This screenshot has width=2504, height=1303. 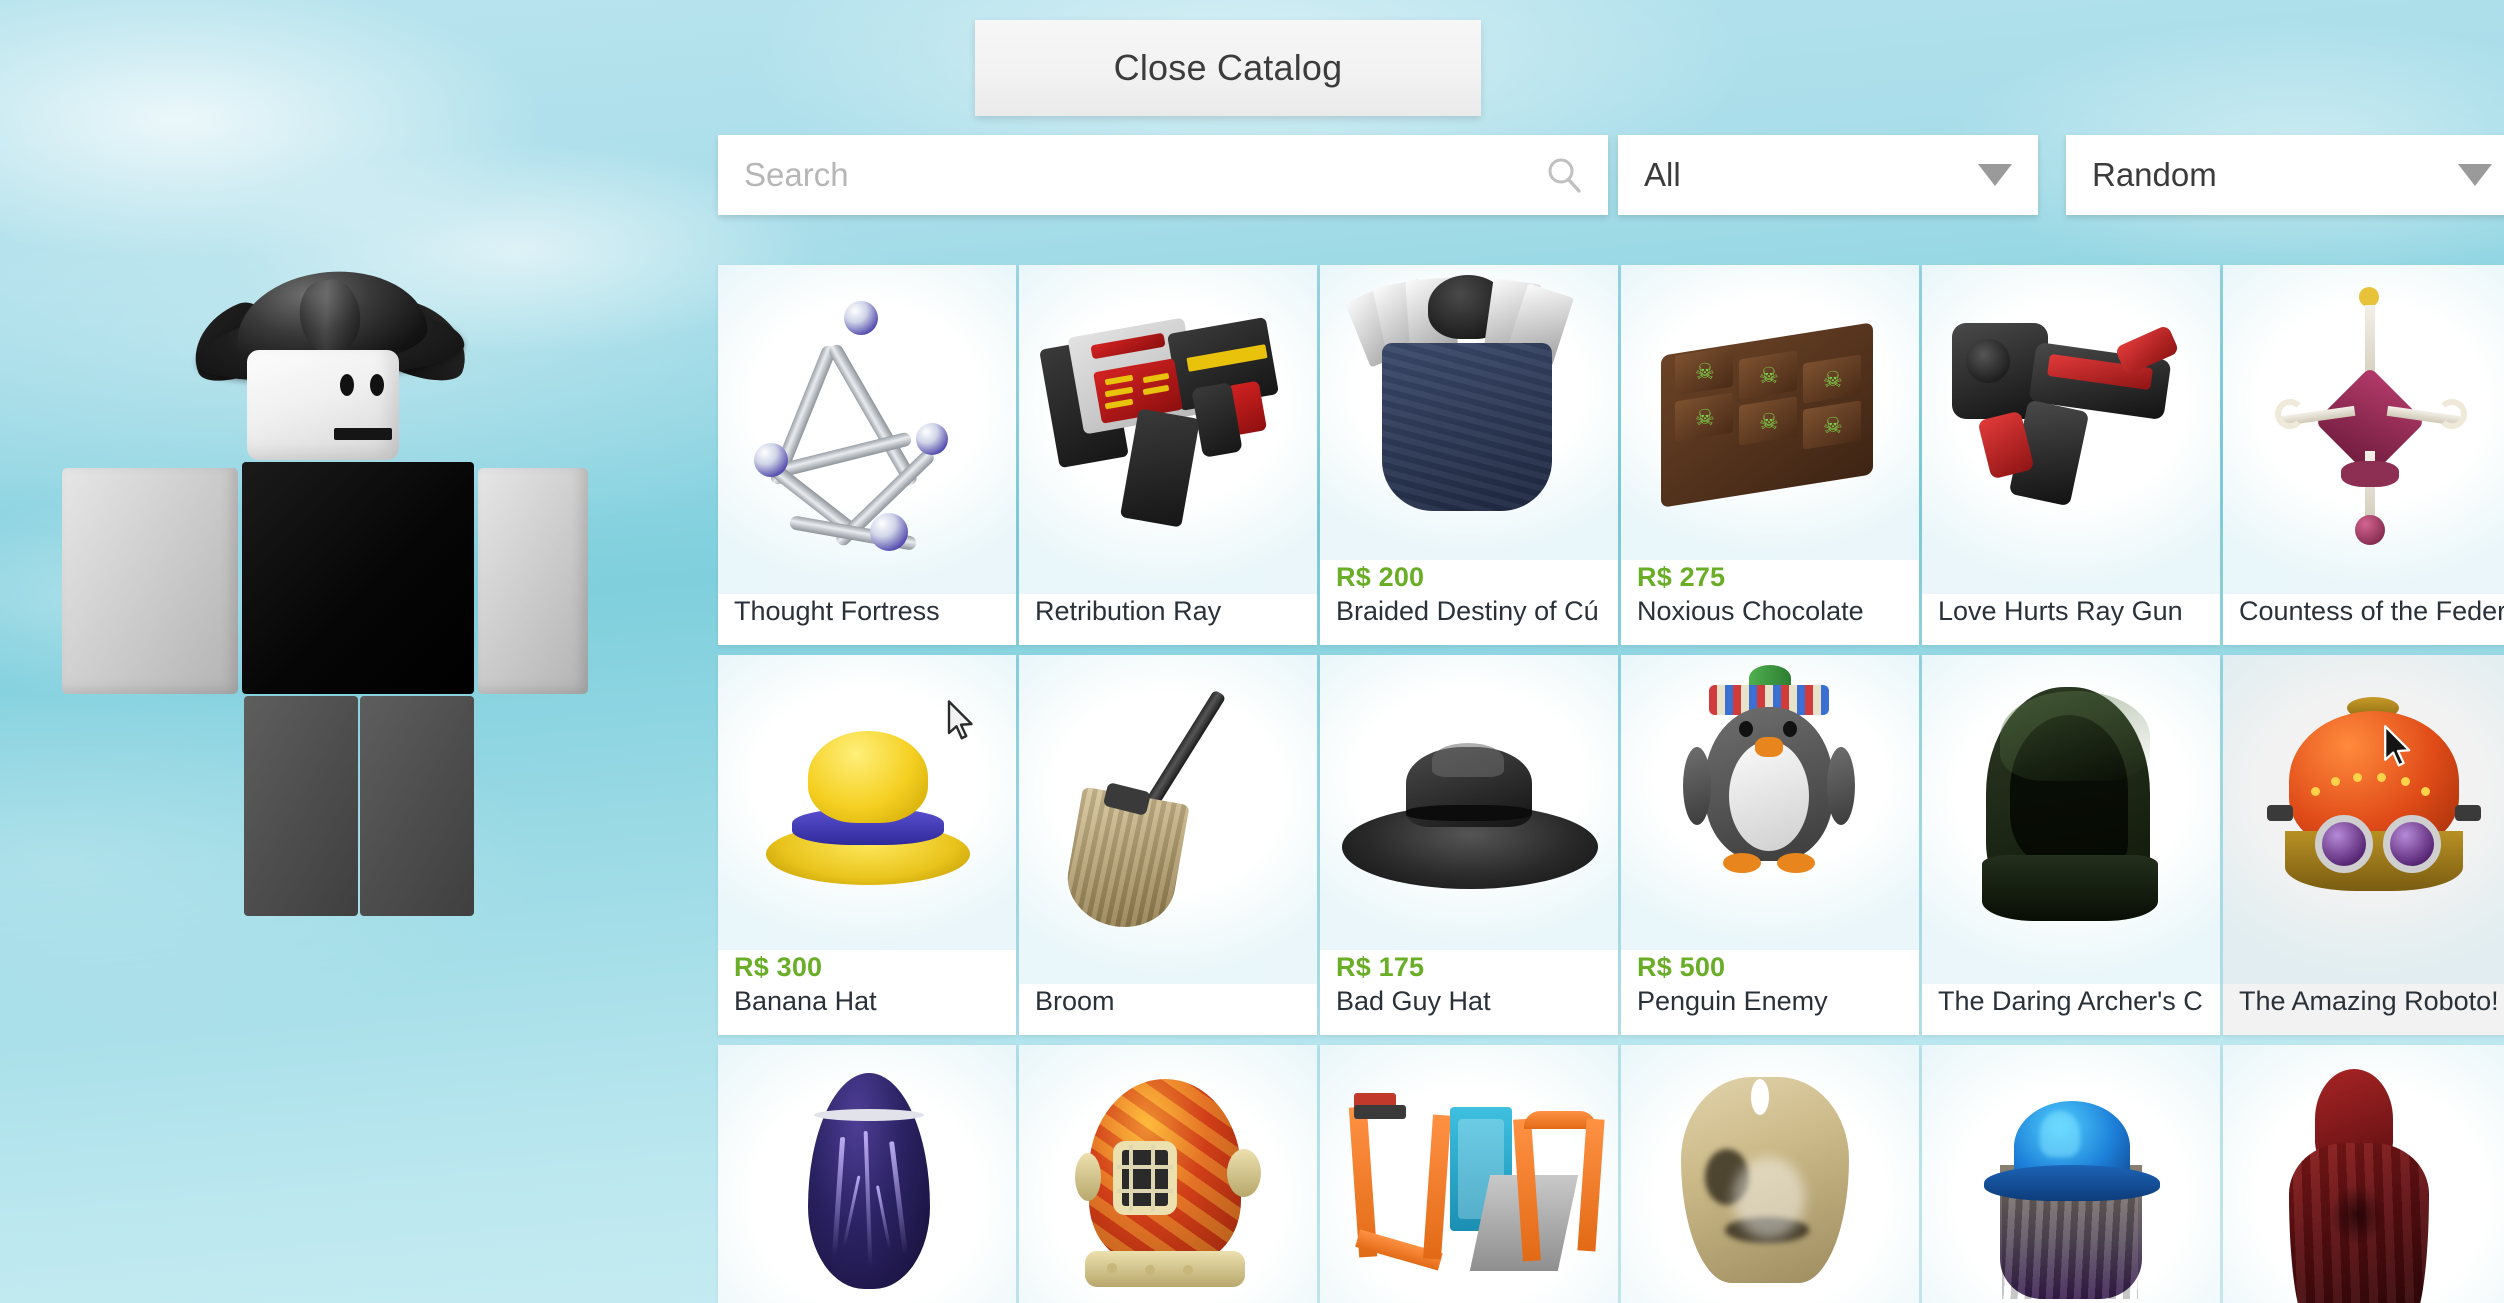 I want to click on avatar-head, so click(x=323, y=405).